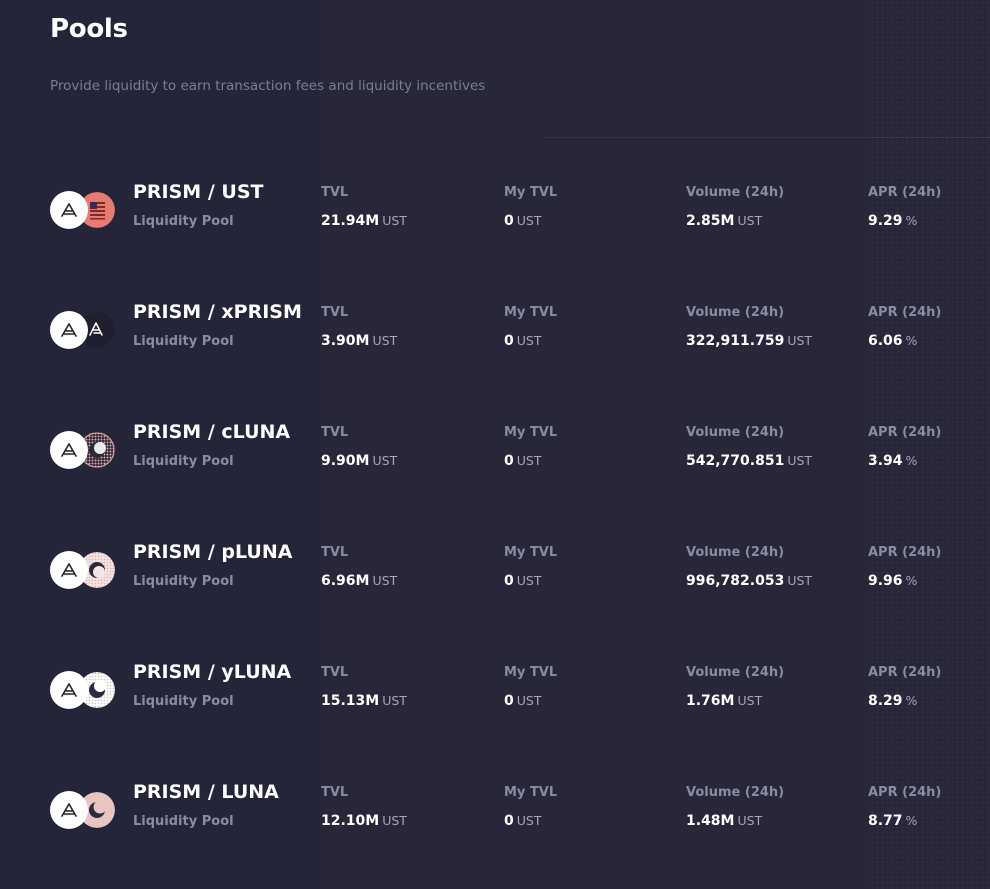 This screenshot has width=990, height=889. What do you see at coordinates (212, 552) in the screenshot?
I see `pool-name: PRISM / pLUNA` at bounding box center [212, 552].